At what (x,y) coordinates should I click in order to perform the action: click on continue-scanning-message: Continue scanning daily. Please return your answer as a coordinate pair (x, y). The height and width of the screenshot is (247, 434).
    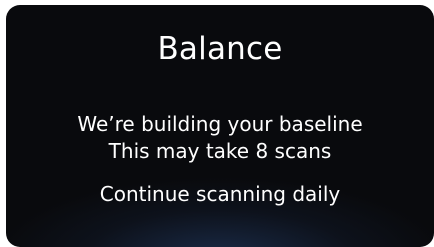
    Looking at the image, I should click on (220, 194).